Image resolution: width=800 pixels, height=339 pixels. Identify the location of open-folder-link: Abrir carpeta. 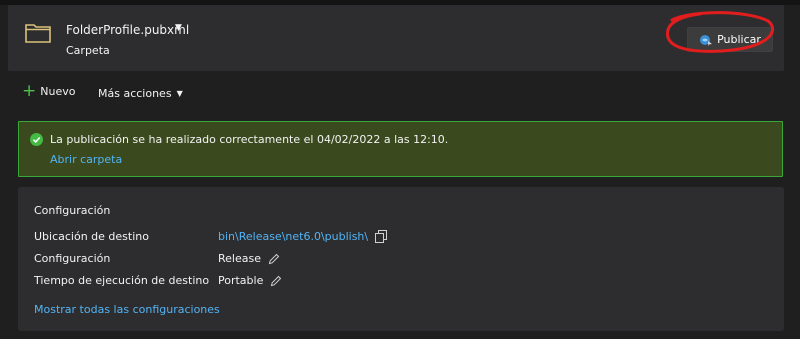
(86, 159).